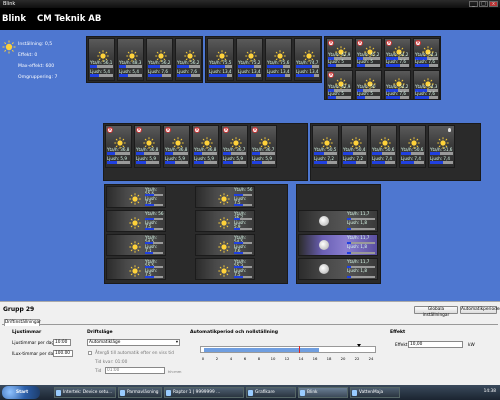 Image resolution: width=500 pixels, height=400 pixels. What do you see at coordinates (90, 353) in the screenshot?
I see `auto-return-checkbox` at bounding box center [90, 353].